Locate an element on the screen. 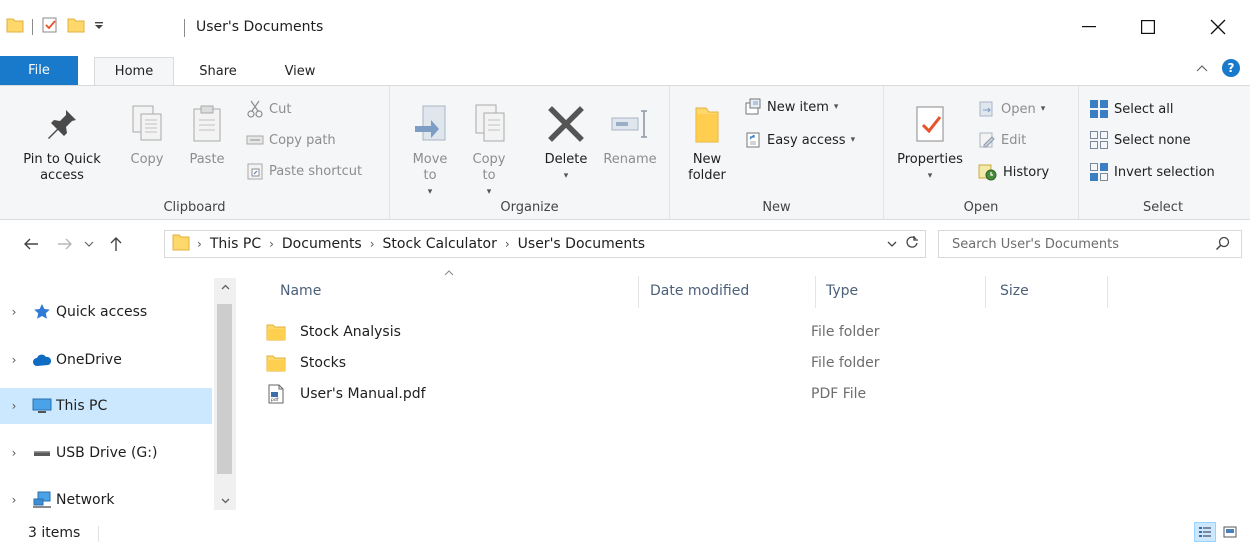 This screenshot has height=548, width=1250. tab-share: Share is located at coordinates (218, 71).